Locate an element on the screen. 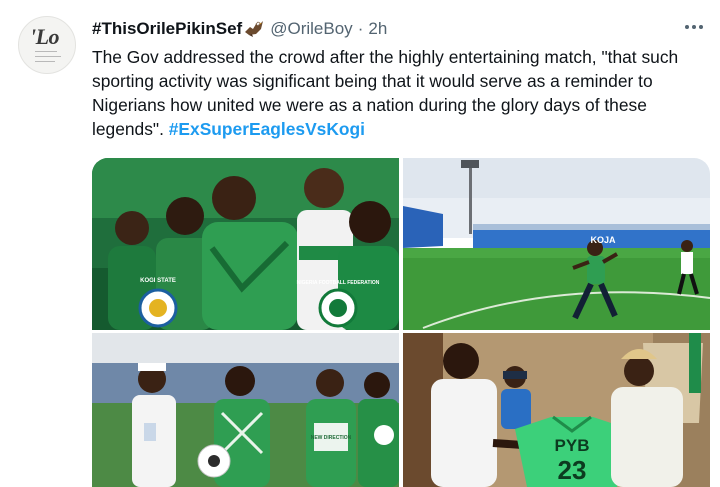  display-name: #ThisOrilePikinSef is located at coordinates (167, 29).